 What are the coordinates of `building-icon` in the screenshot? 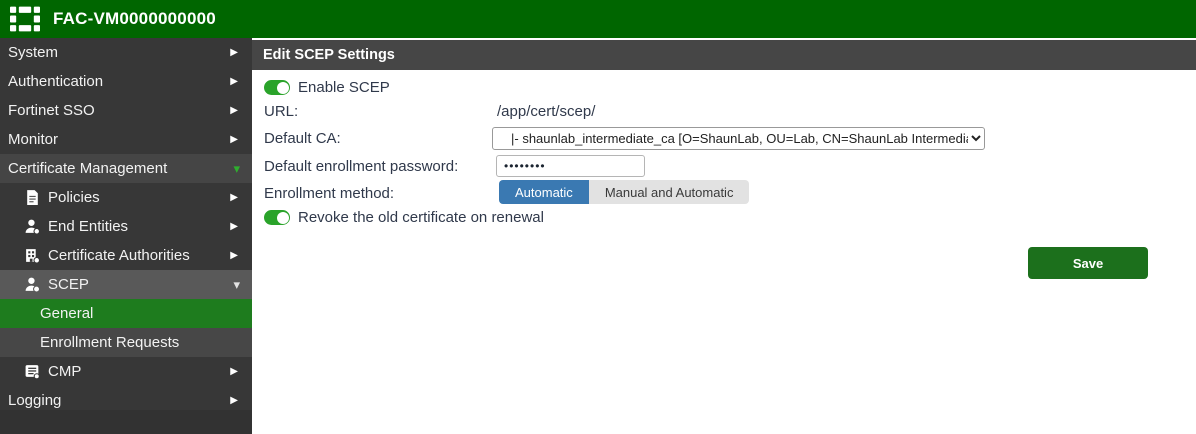 It's located at (33, 256).